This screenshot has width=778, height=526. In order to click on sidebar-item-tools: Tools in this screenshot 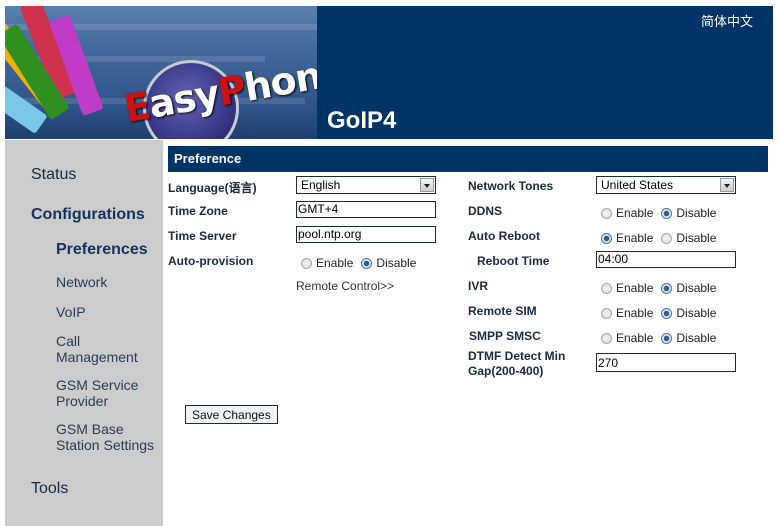, I will do `click(49, 489)`.